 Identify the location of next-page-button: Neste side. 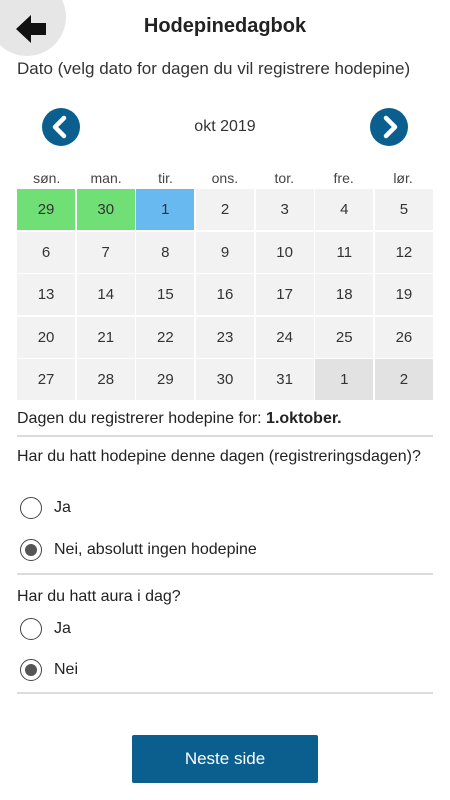
(225, 759).